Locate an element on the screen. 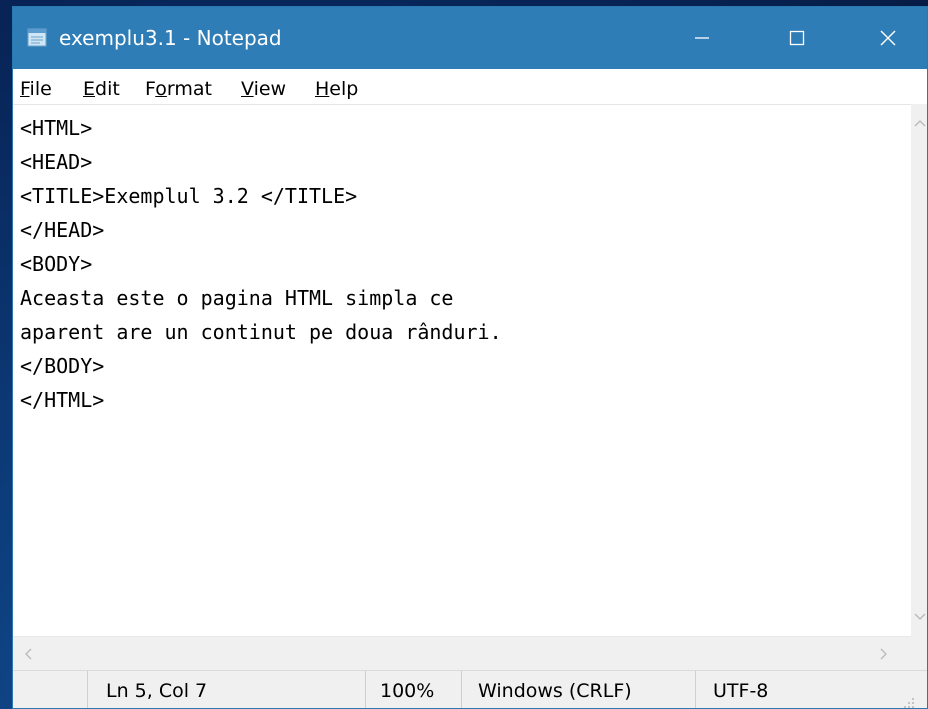 This screenshot has width=928, height=709. maximize-icon is located at coordinates (797, 38).